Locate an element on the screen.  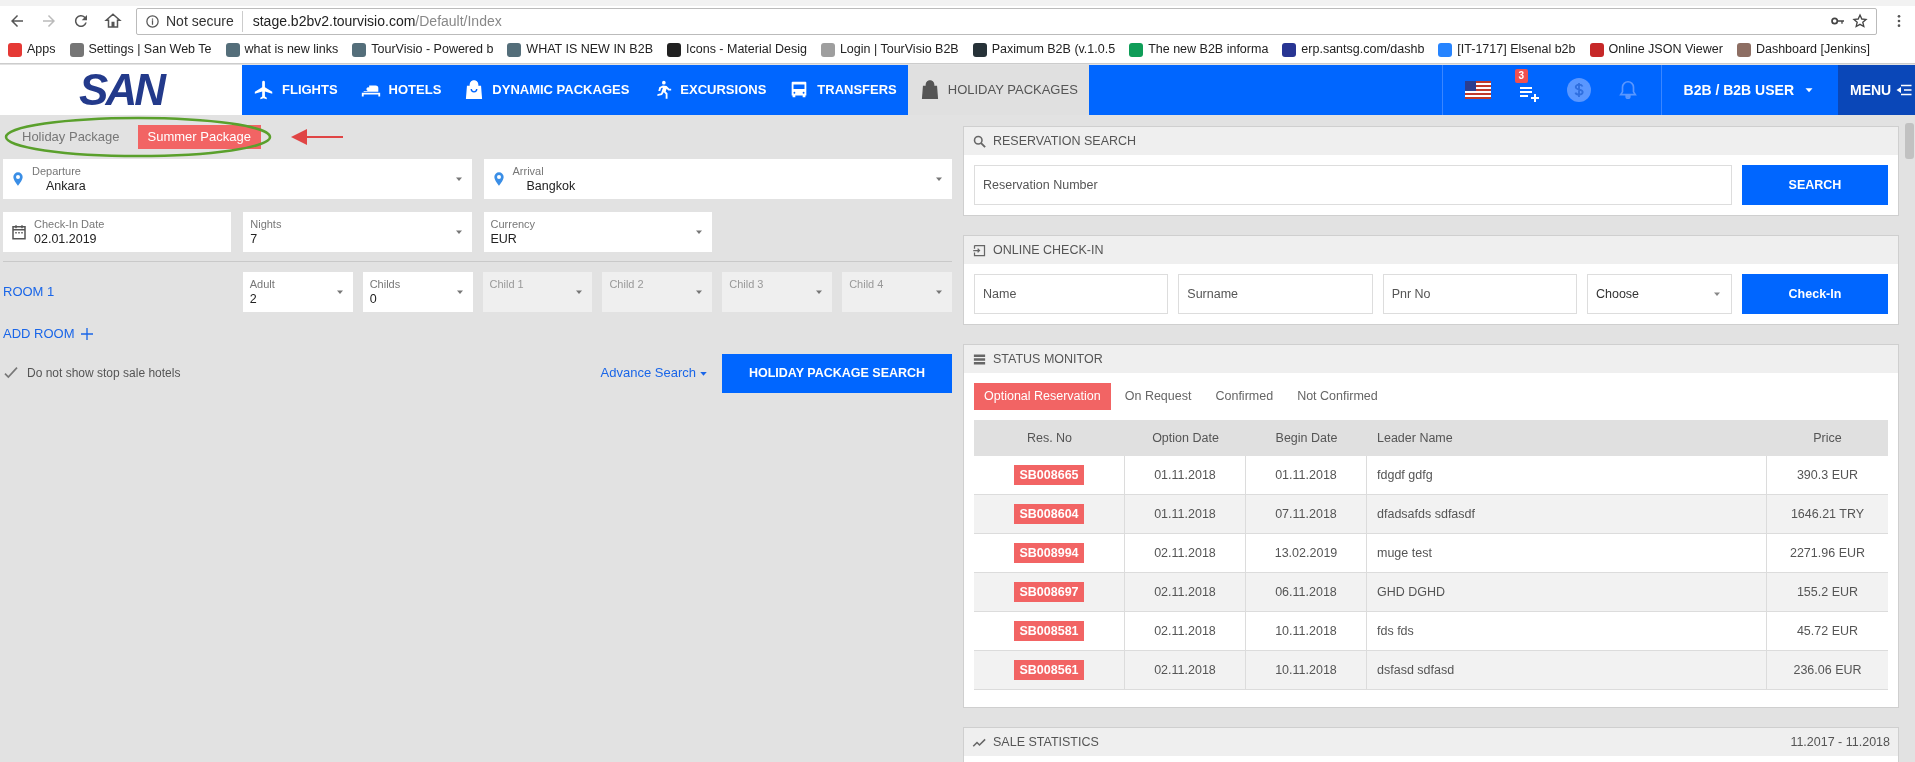
nav-tab: HOTELS is located at coordinates (400, 90).